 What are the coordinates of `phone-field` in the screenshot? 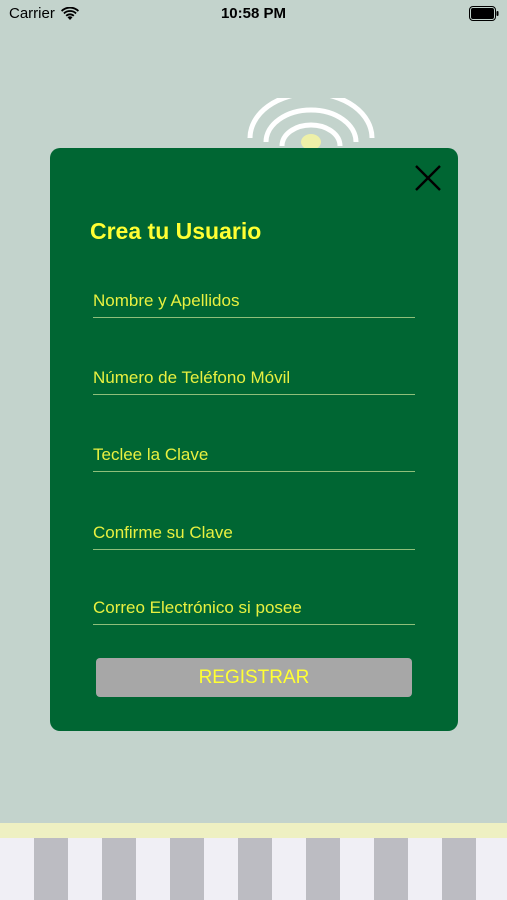 It's located at (254, 379).